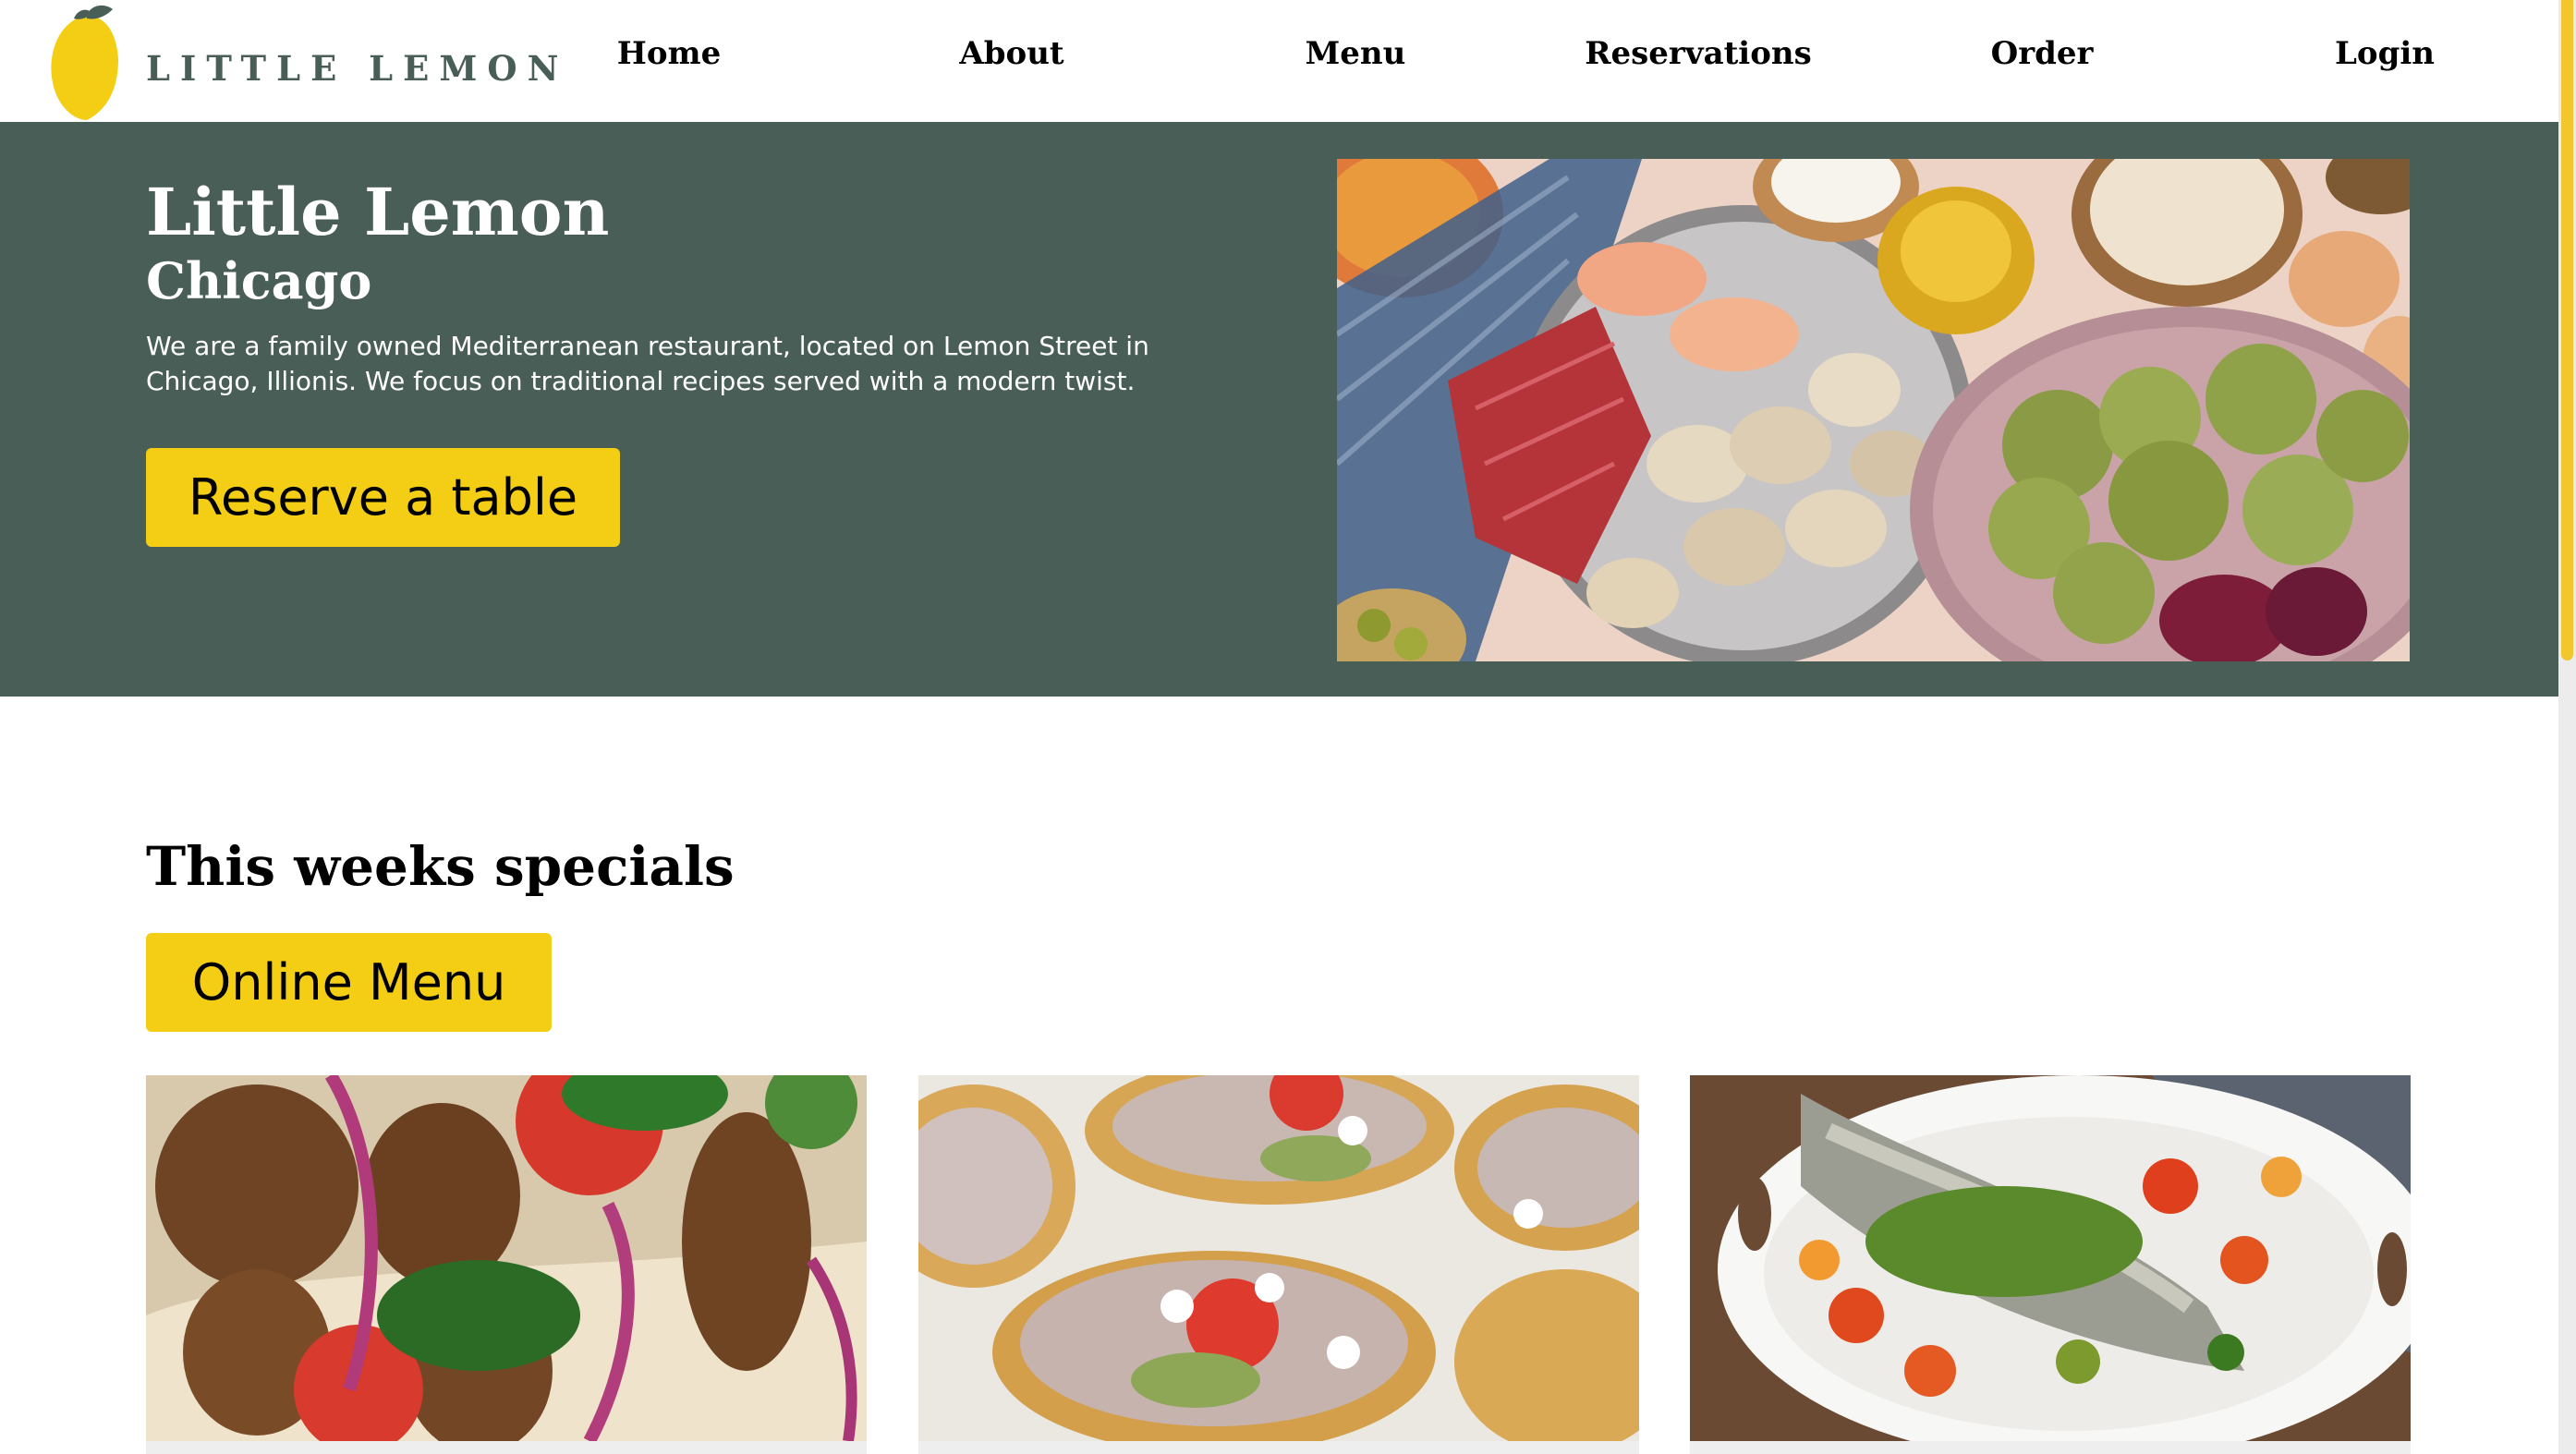 The image size is (2576, 1454). Describe the element at coordinates (1698, 54) in the screenshot. I see `nav-reservations: Reservations` at that location.